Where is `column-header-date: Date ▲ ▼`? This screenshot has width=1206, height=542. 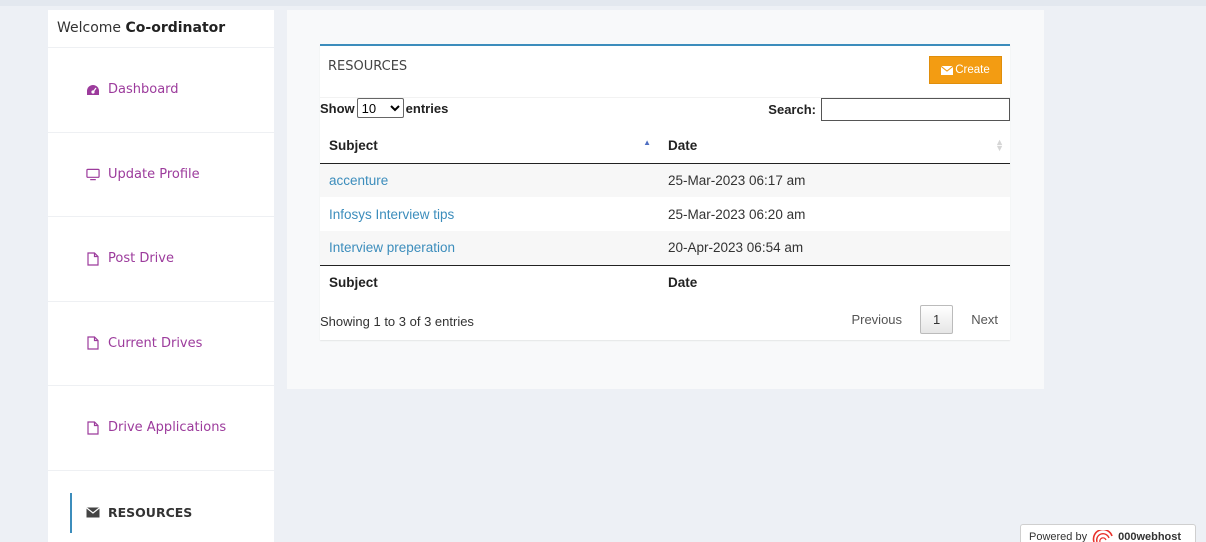
column-header-date: Date ▲ ▼ is located at coordinates (834, 146).